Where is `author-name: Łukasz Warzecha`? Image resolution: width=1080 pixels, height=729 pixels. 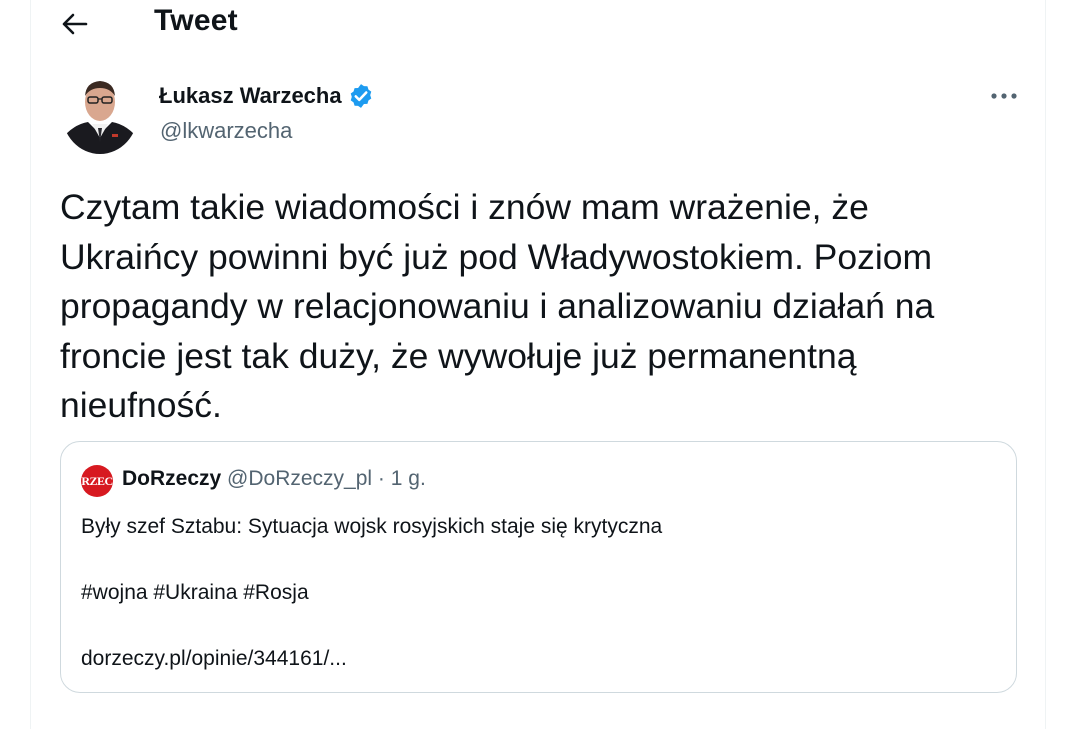
author-name: Łukasz Warzecha is located at coordinates (267, 96).